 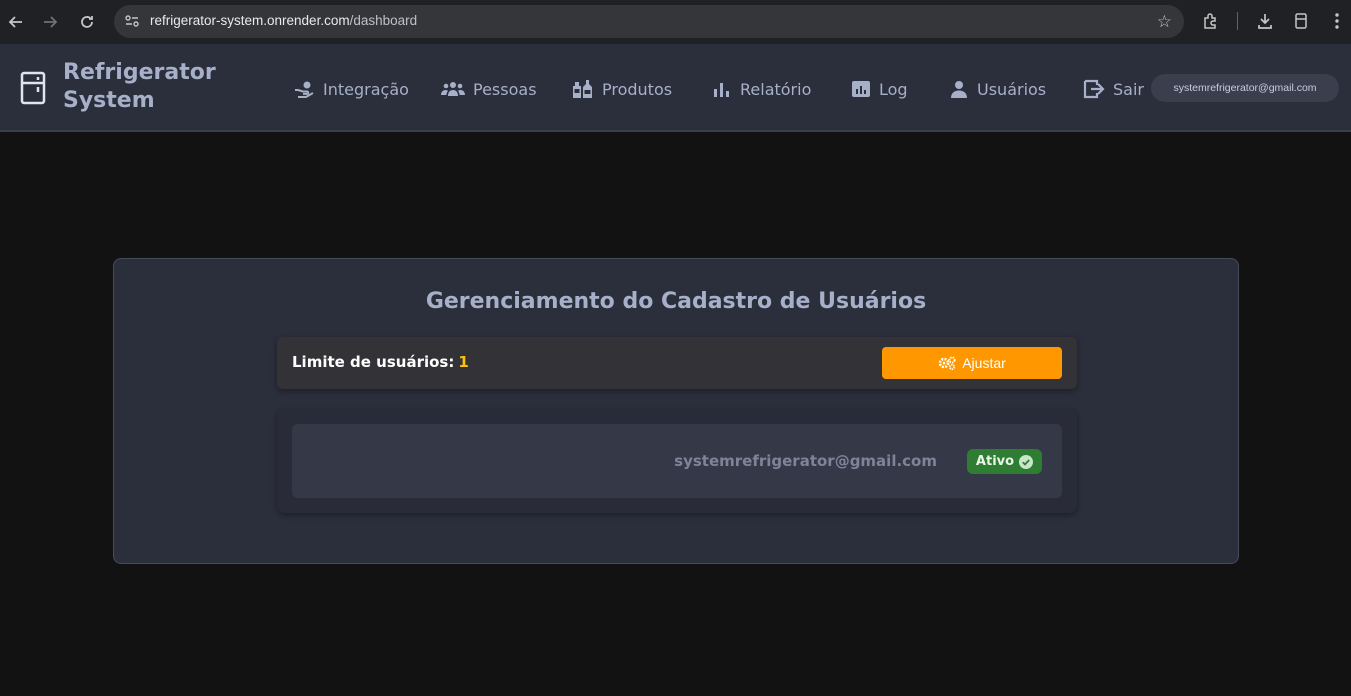 What do you see at coordinates (16, 22) in the screenshot?
I see `back-icon` at bounding box center [16, 22].